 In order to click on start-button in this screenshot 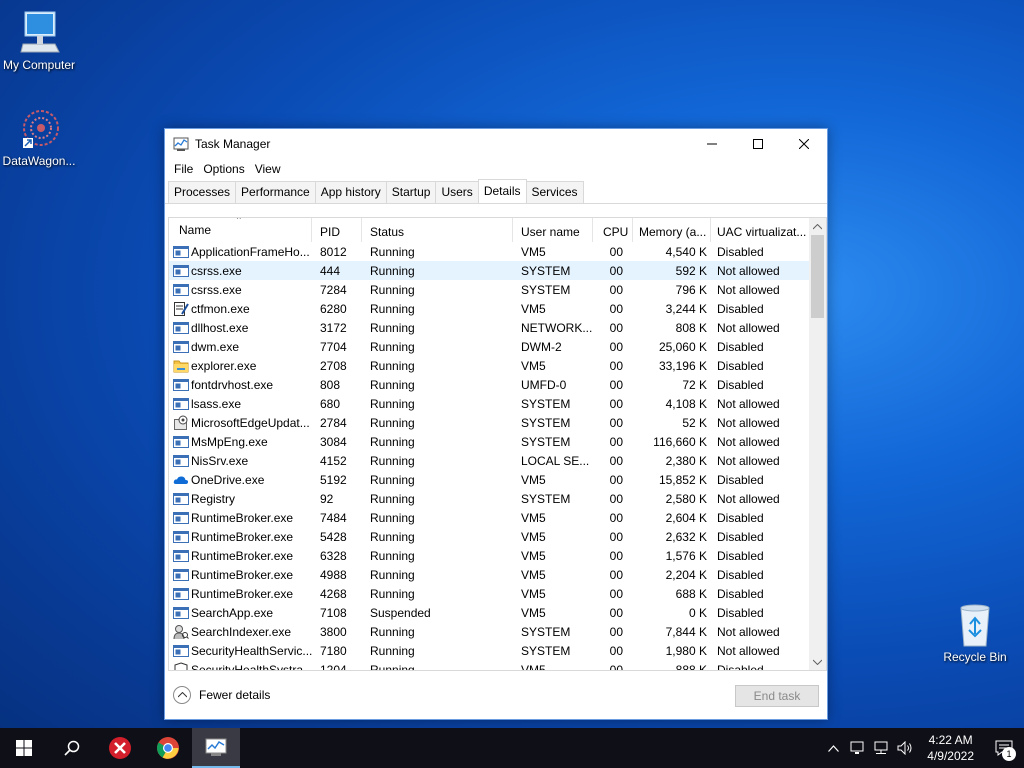, I will do `click(24, 748)`.